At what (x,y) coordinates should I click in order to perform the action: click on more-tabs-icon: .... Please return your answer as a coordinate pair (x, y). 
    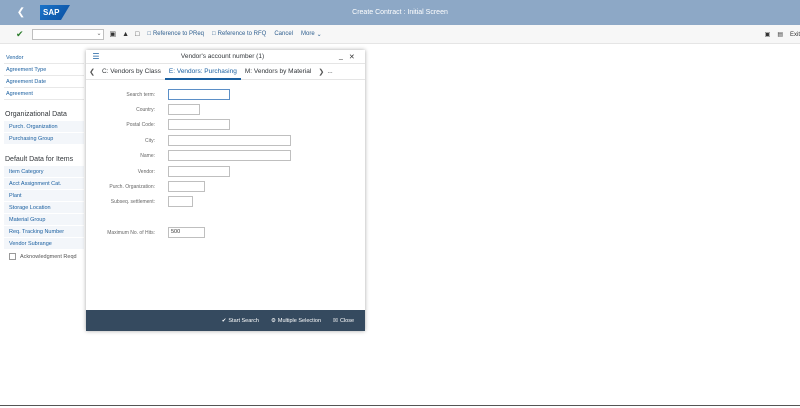
    Looking at the image, I should click on (329, 71).